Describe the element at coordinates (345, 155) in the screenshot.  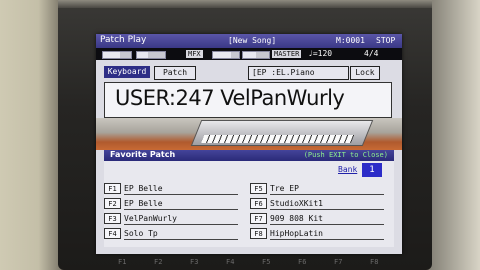
I see `favorite-hint: (Push EXIT to Close)` at that location.